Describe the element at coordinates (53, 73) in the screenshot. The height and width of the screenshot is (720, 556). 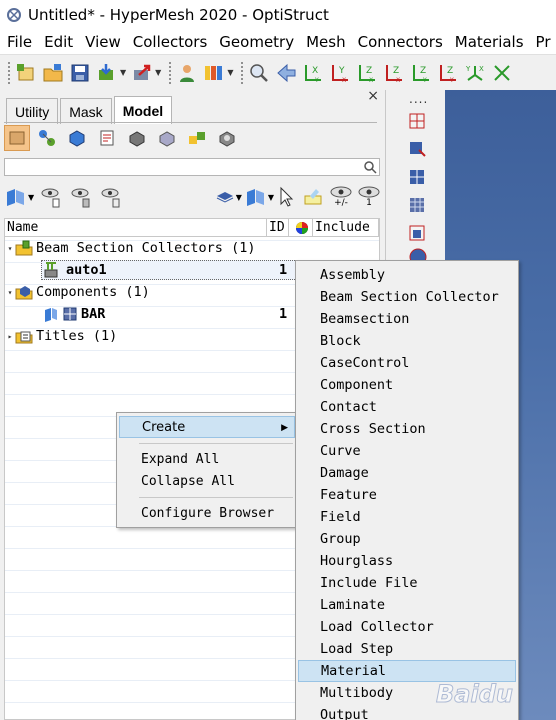
I see `open-model-icon` at that location.